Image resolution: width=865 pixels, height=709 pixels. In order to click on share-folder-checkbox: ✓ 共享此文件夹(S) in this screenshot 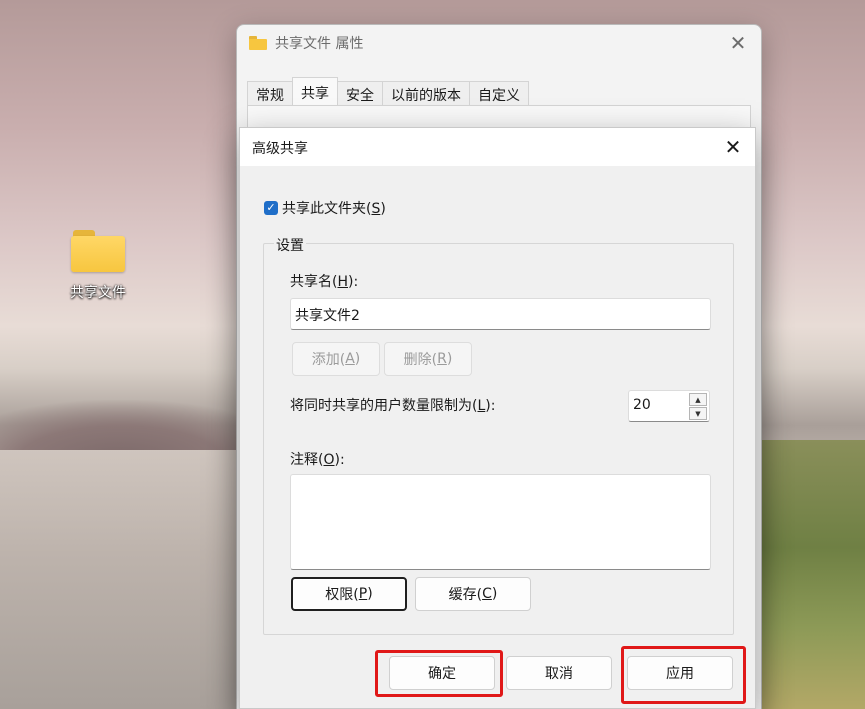, I will do `click(325, 208)`.